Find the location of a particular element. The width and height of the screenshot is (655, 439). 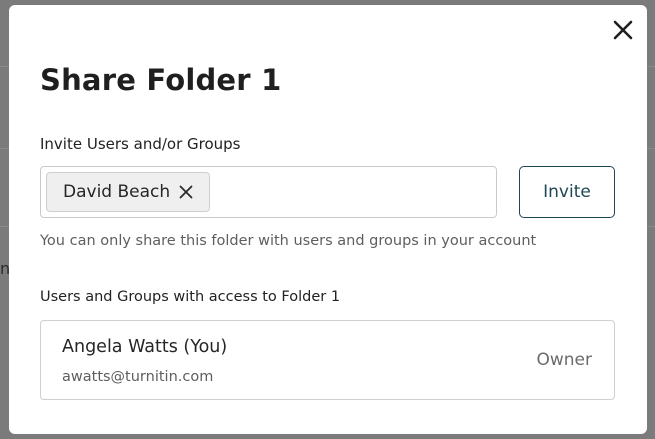

close-dialog-button is located at coordinates (623, 30).